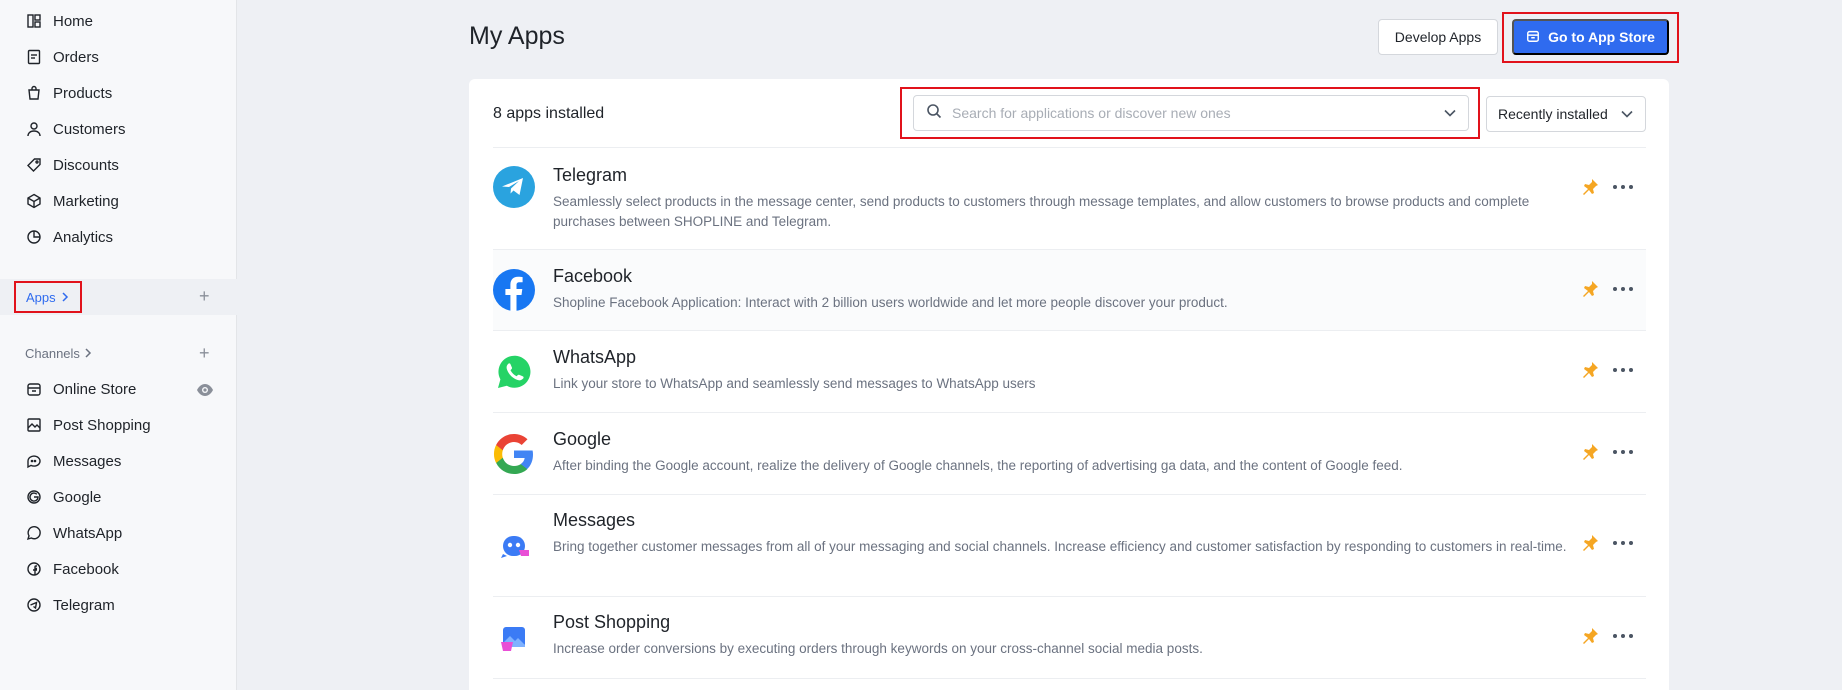 Image resolution: width=1842 pixels, height=690 pixels. I want to click on channels-header: Channels, so click(58, 353).